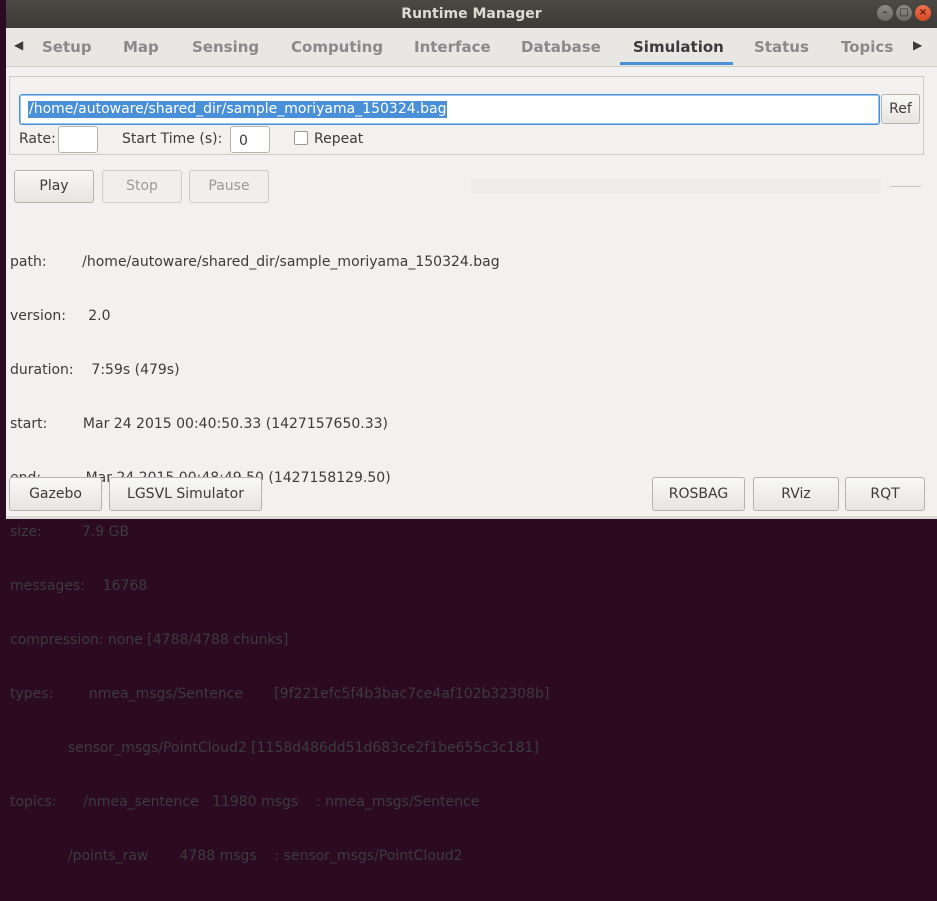  What do you see at coordinates (676, 186) in the screenshot?
I see `playback-progress-bar` at bounding box center [676, 186].